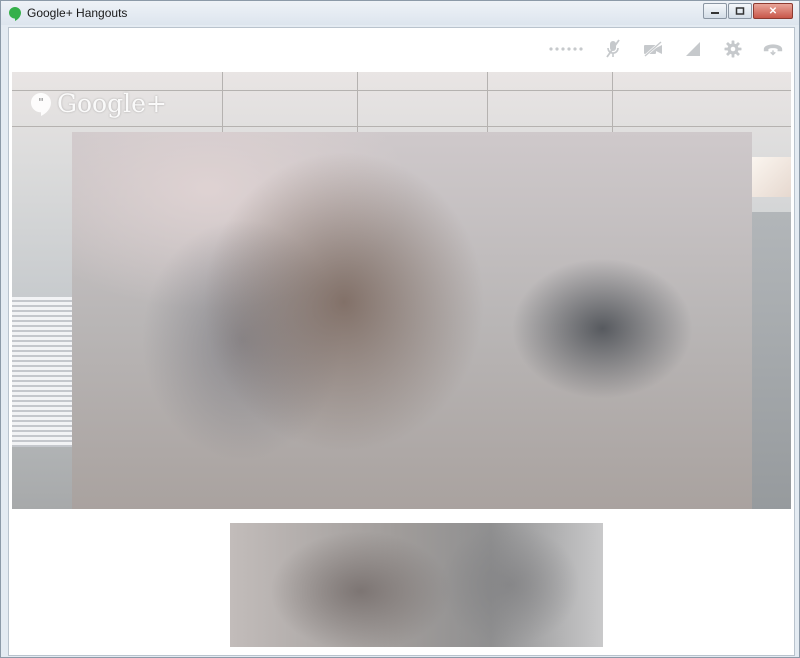  I want to click on close-icon: ✕, so click(773, 11).